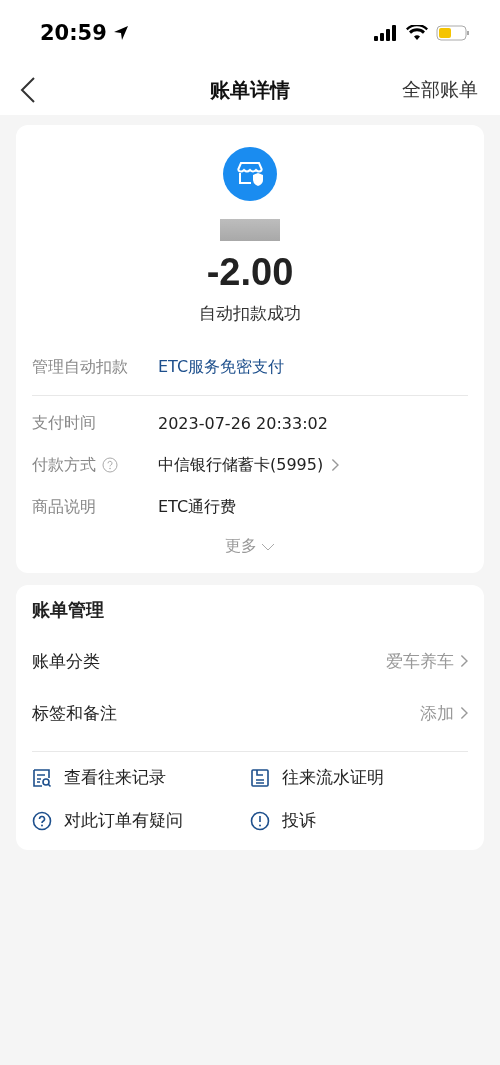 The height and width of the screenshot is (1065, 500). What do you see at coordinates (74, 713) in the screenshot?
I see `row-label: 标签和备注` at bounding box center [74, 713].